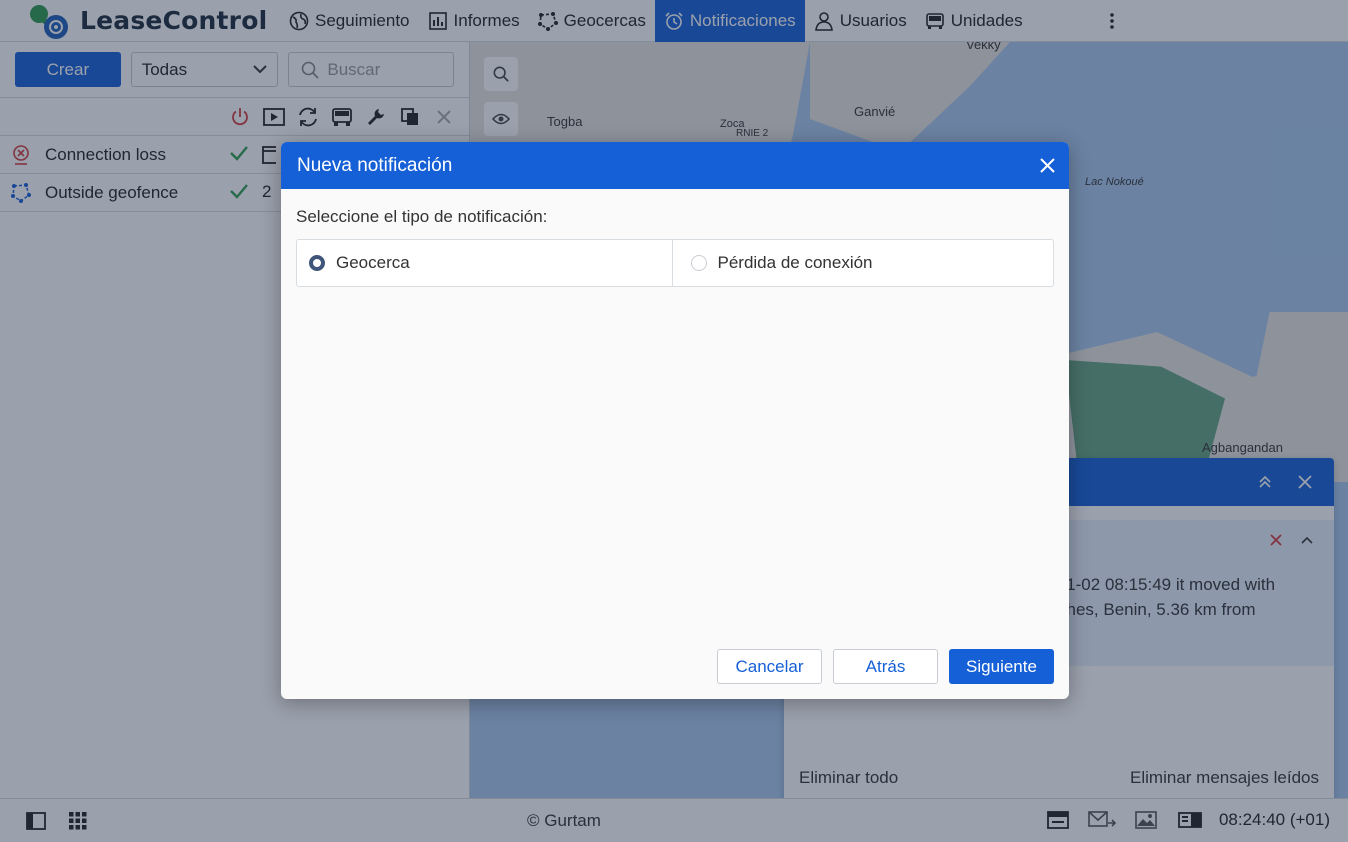 This screenshot has height=842, width=1348. Describe the element at coordinates (885, 666) in the screenshot. I see `back-button: Atrás` at that location.